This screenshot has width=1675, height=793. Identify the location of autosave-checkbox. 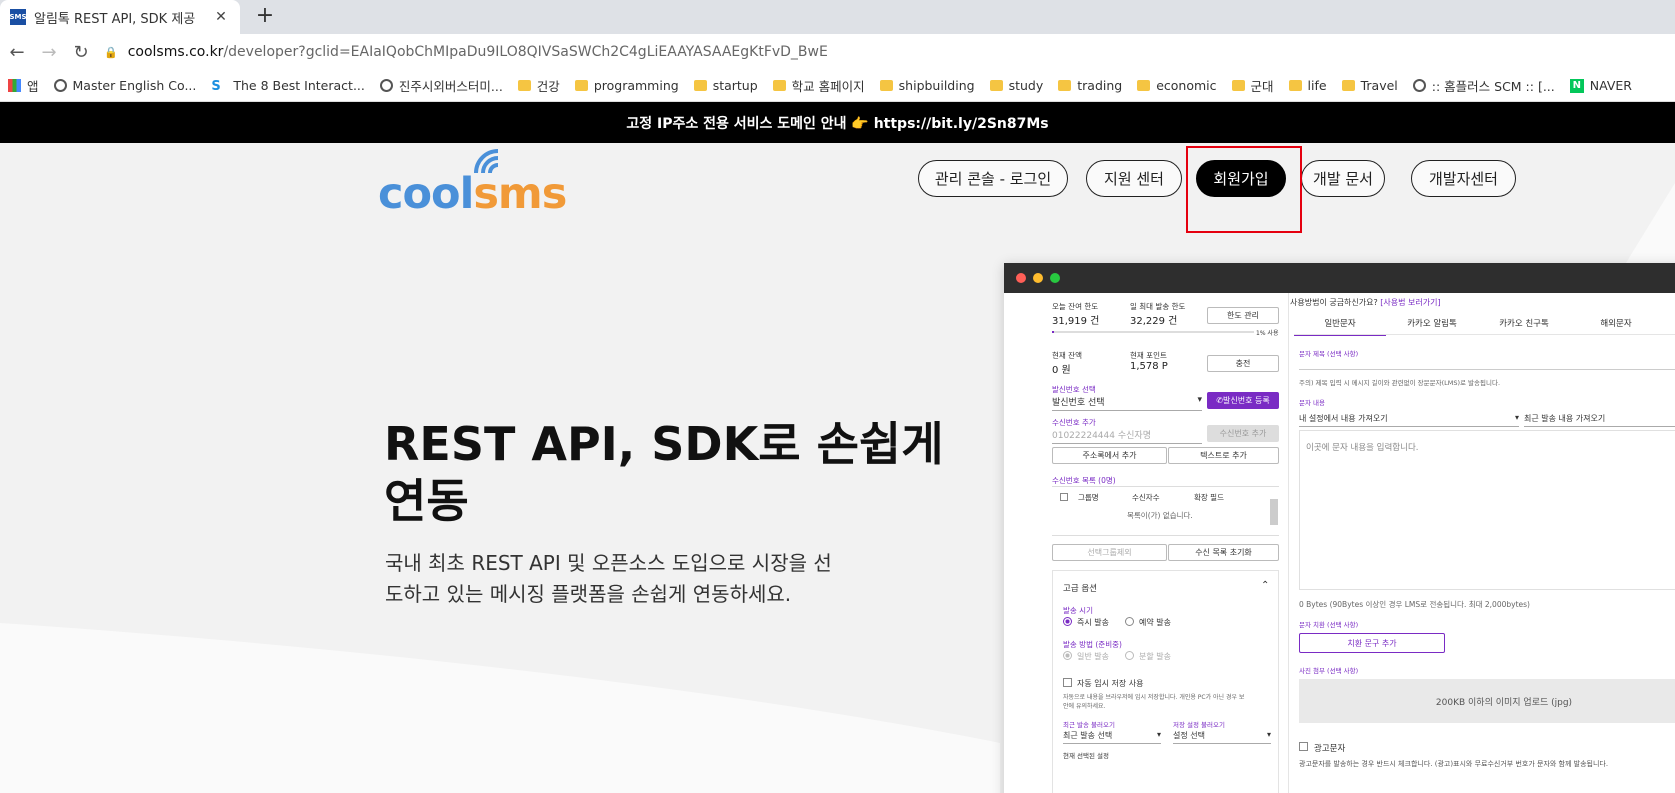
(1067, 682).